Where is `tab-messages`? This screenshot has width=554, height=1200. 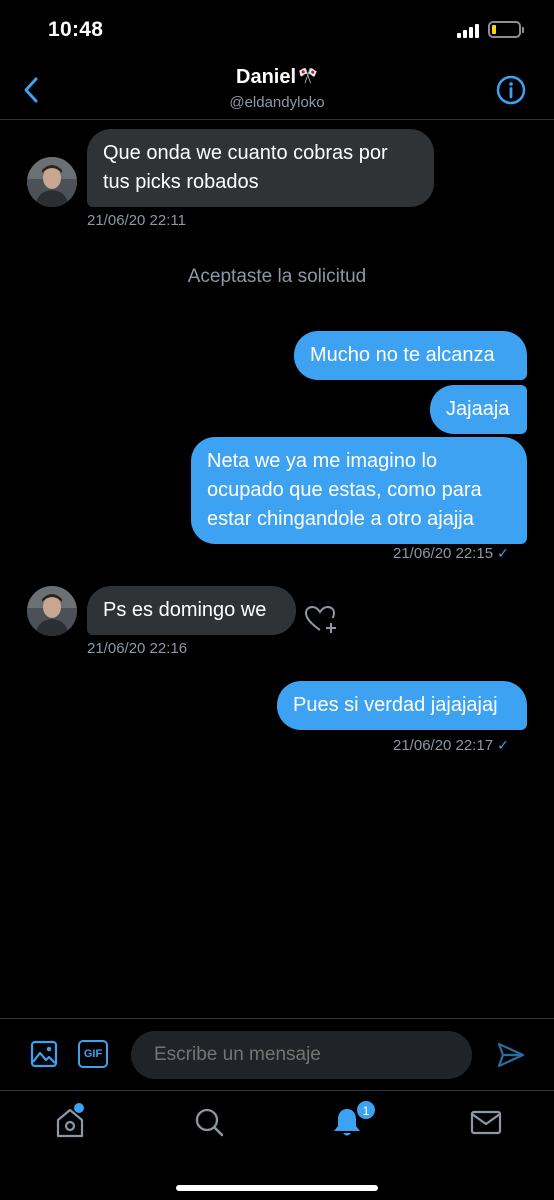
tab-messages is located at coordinates (486, 1122).